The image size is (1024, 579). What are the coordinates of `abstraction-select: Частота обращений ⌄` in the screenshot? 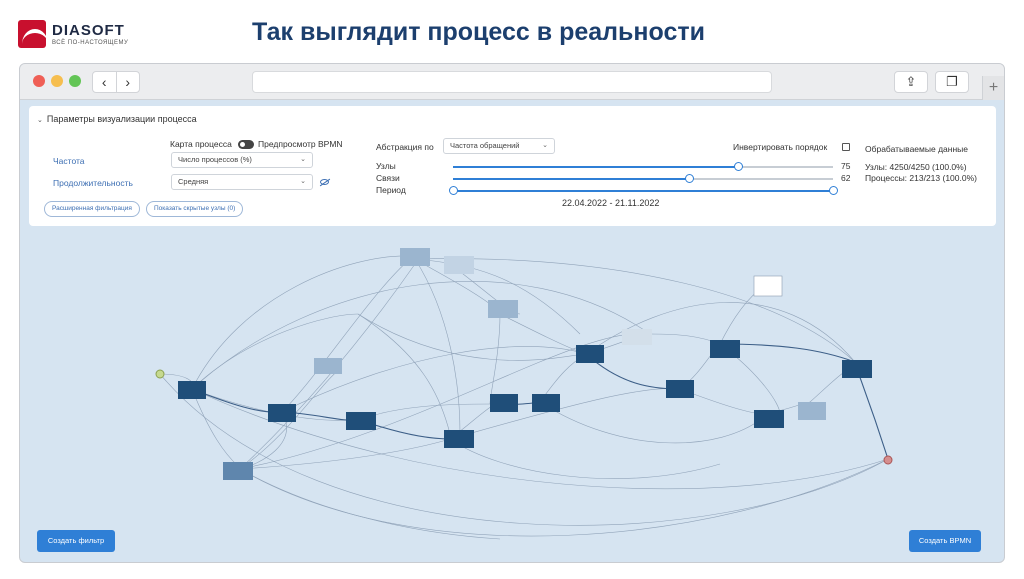 It's located at (499, 146).